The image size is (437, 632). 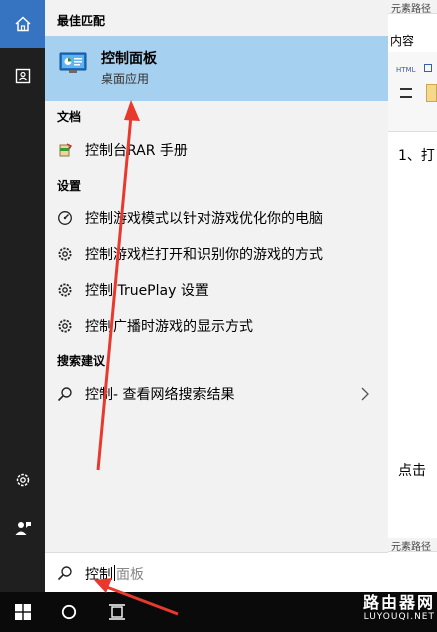 I want to click on background-tab: 内容, so click(x=402, y=40).